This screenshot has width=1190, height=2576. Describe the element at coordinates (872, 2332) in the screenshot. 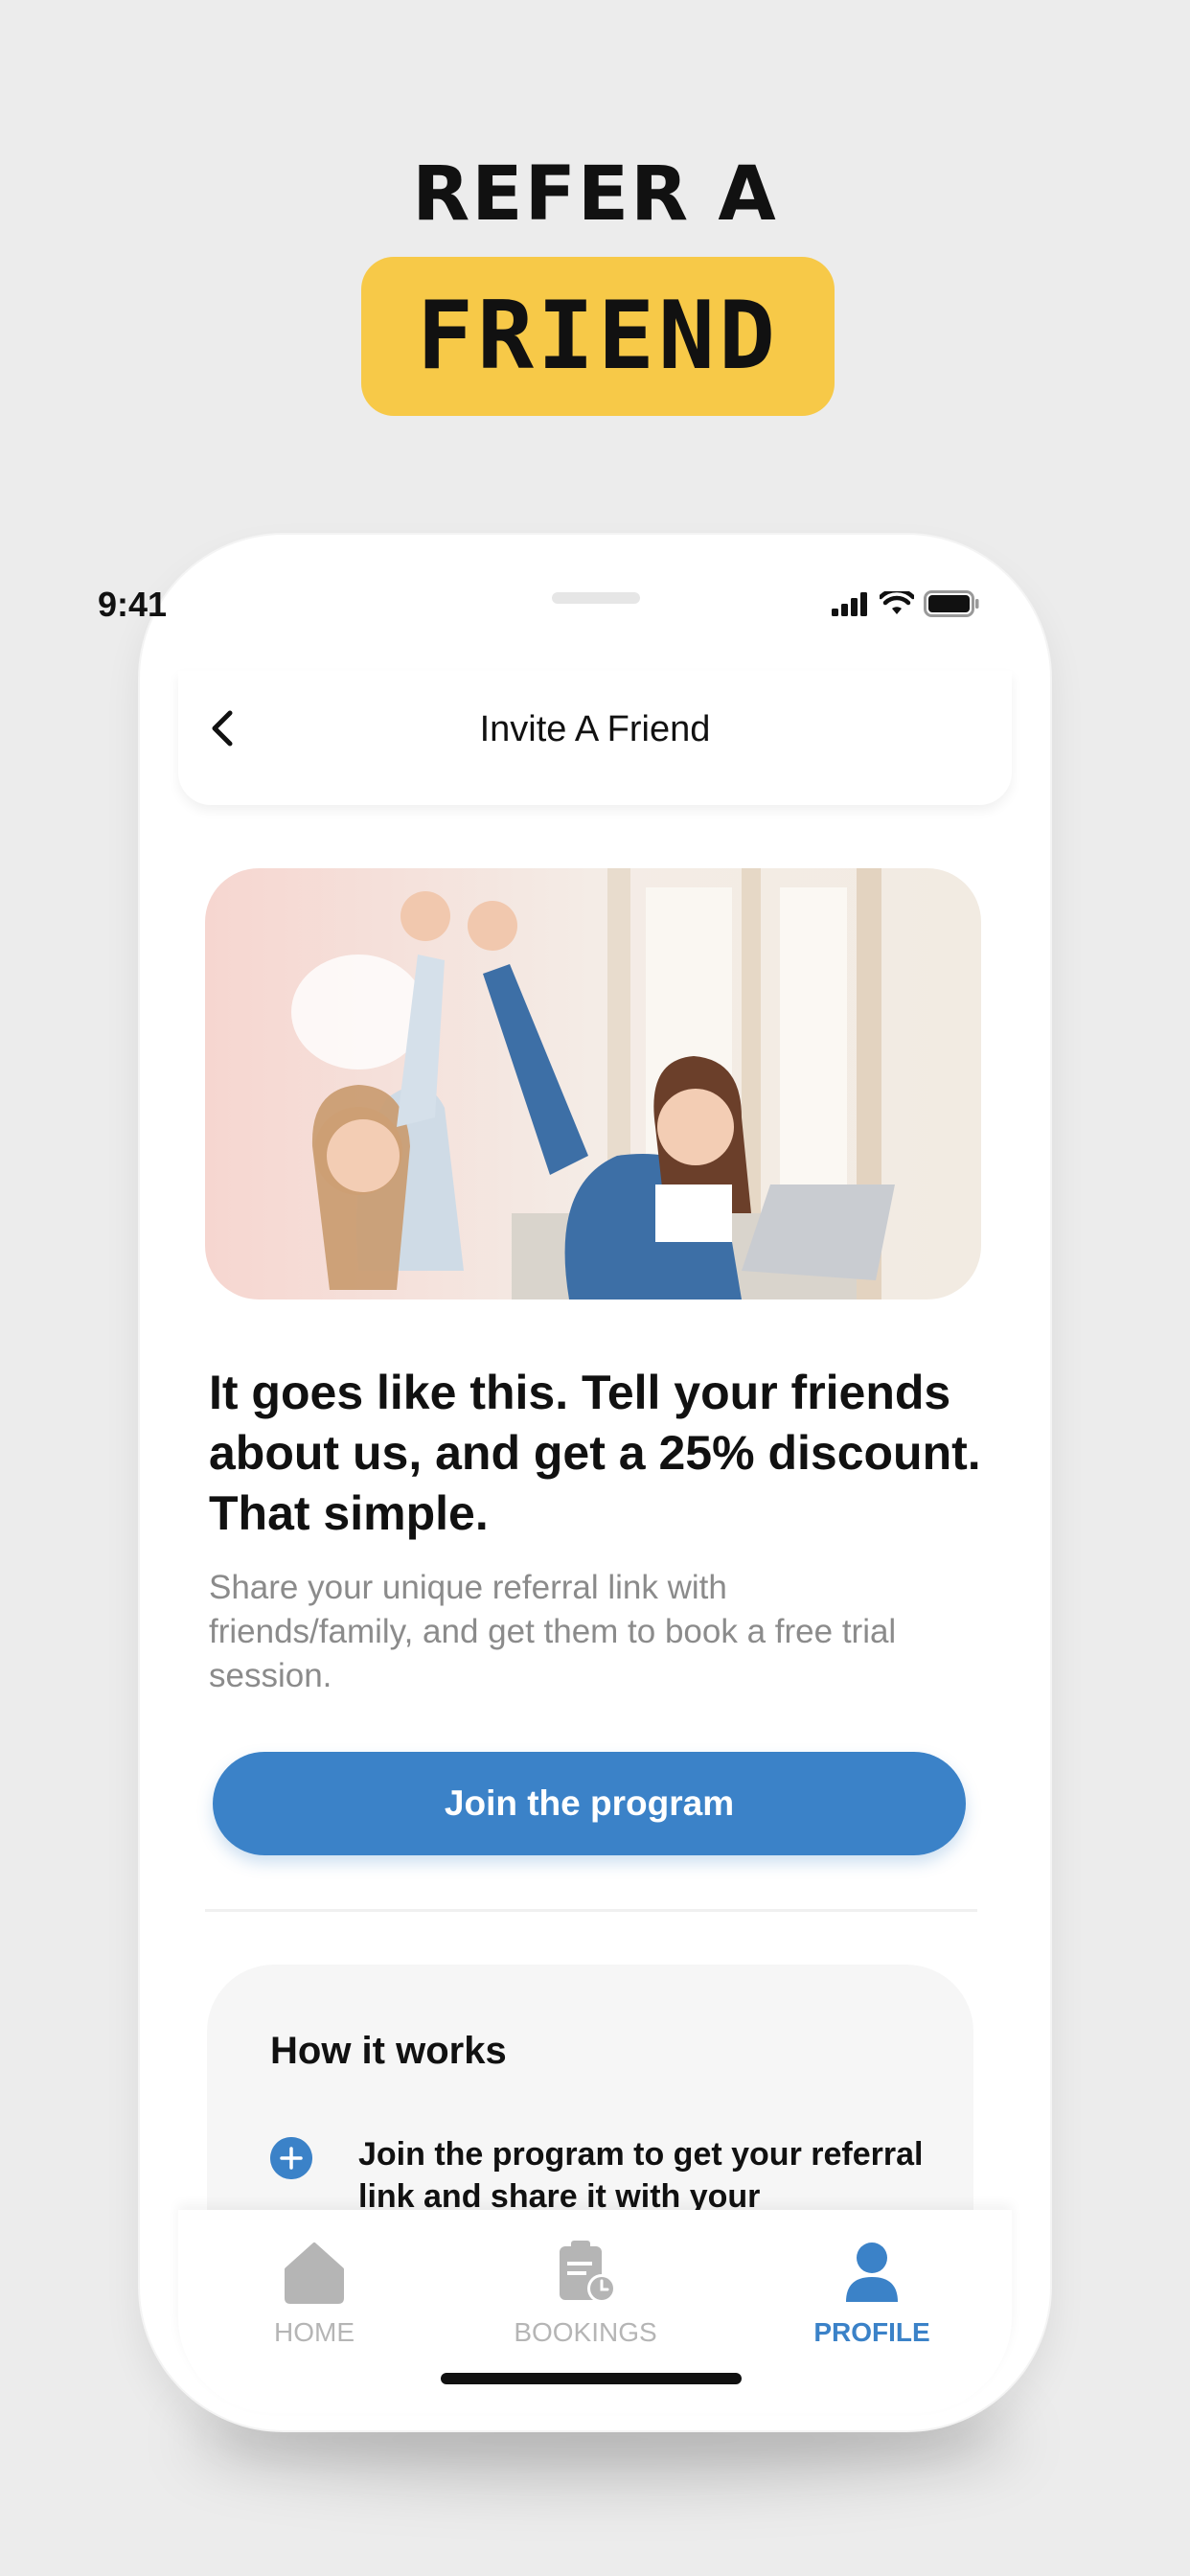

I see `tab-profile-label: PROFILE` at that location.